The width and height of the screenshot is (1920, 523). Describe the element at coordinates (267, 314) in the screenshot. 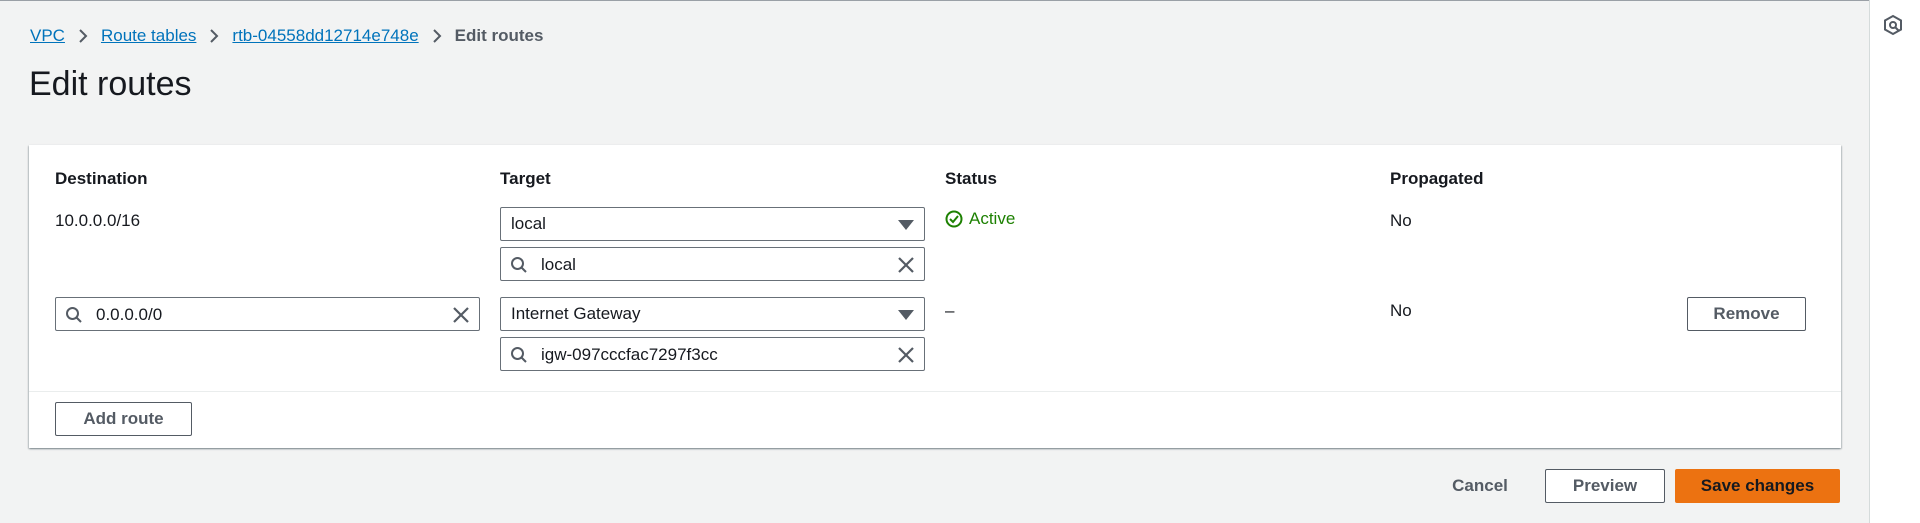

I see `destination-input: 0.0.0.0/0` at that location.